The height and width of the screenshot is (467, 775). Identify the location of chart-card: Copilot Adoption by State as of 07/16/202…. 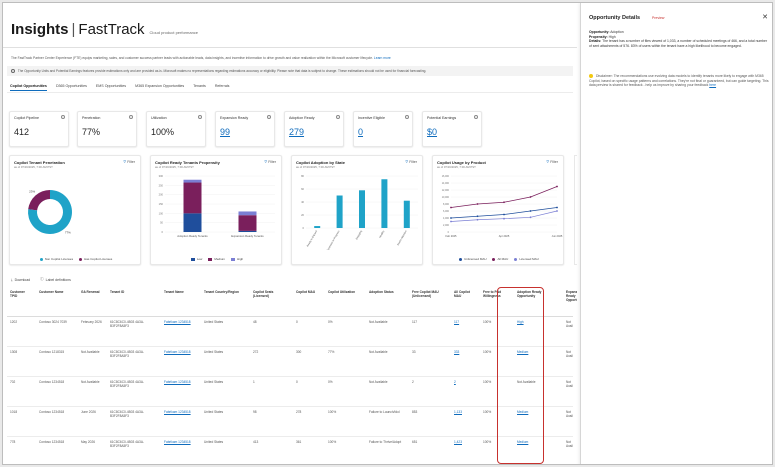
(357, 210).